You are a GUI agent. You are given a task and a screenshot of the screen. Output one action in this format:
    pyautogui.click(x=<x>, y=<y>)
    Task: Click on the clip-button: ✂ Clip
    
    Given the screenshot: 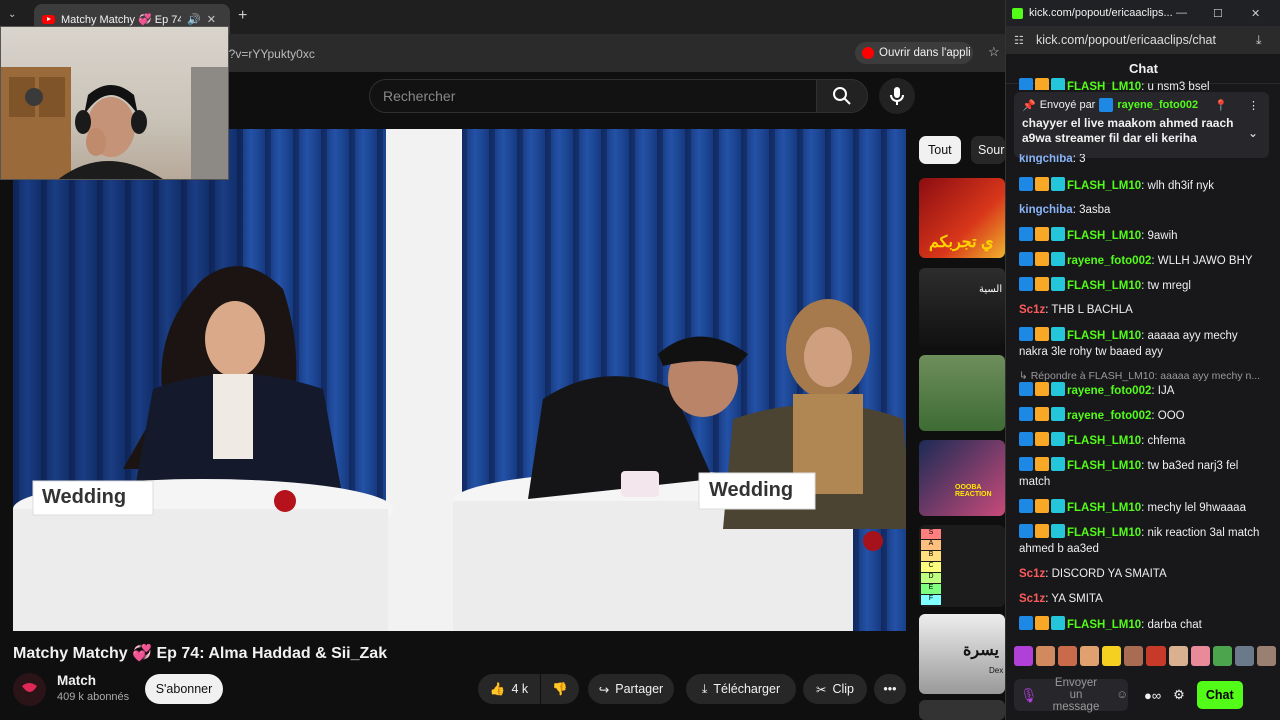 What is the action you would take?
    pyautogui.click(x=835, y=689)
    